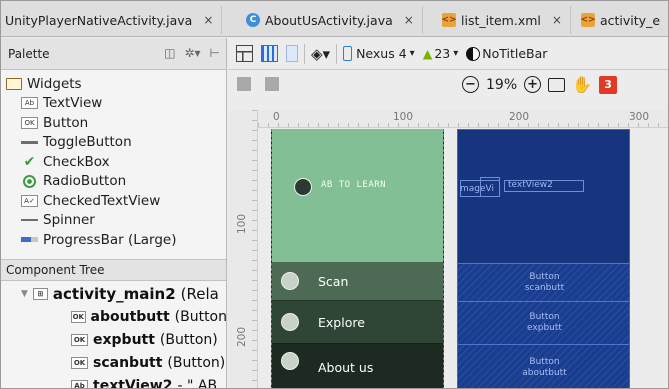  I want to click on theme-icon, so click(473, 53).